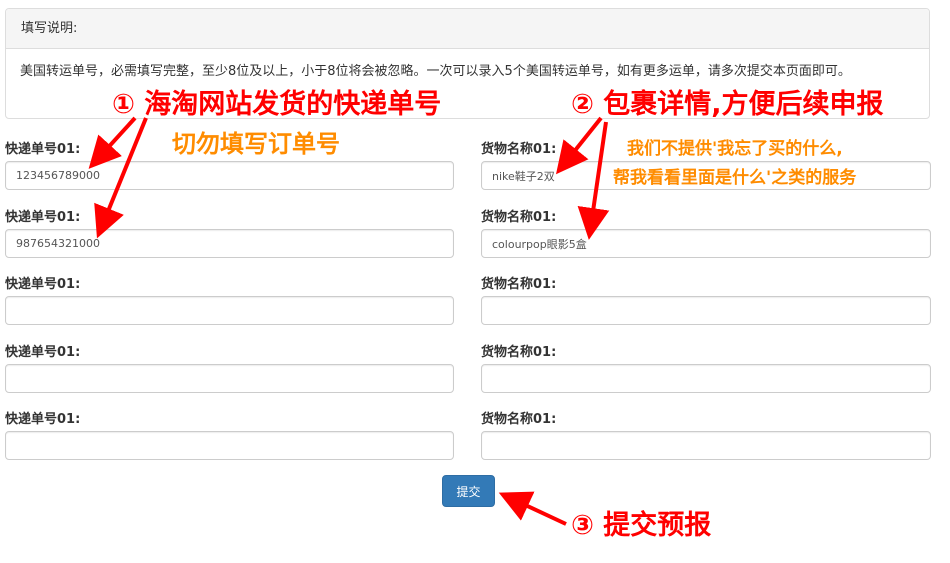 This screenshot has width=950, height=563. I want to click on annotation-tracking-warning: 切勿填写订单号, so click(256, 144).